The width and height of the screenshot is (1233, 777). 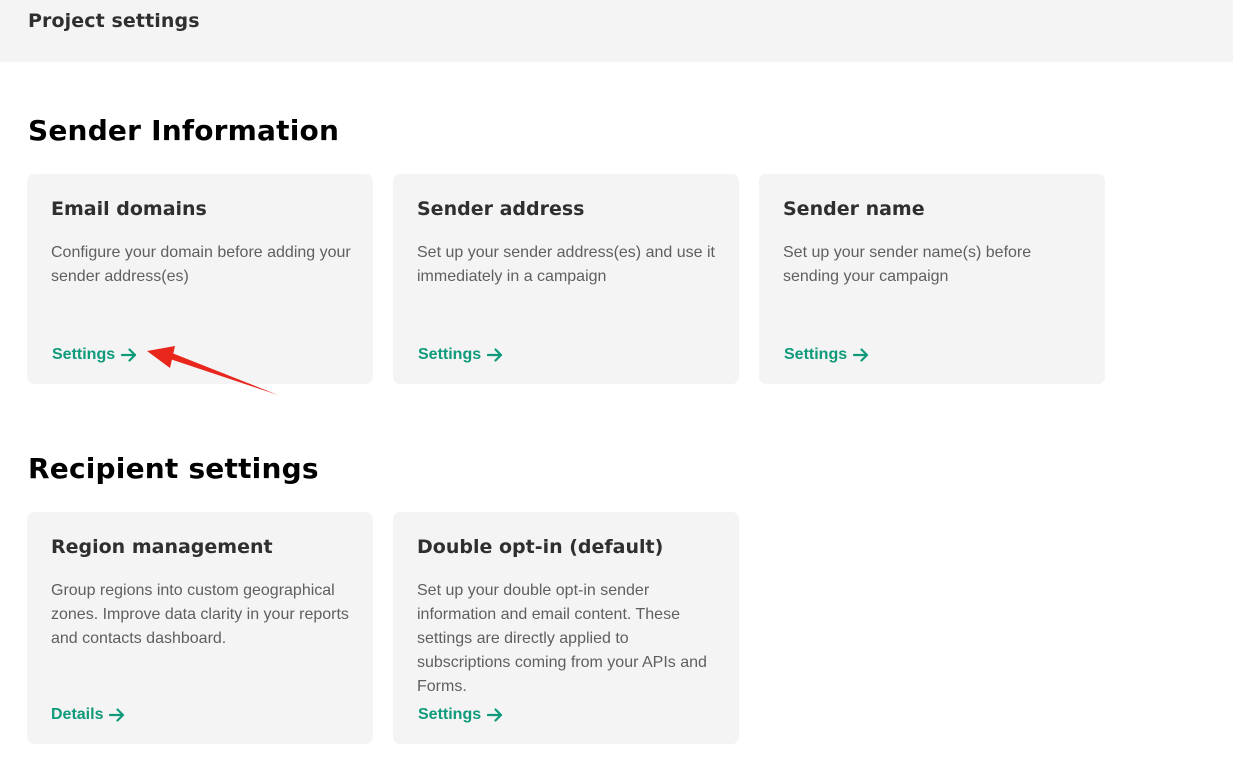 What do you see at coordinates (162, 547) in the screenshot?
I see `card-title: Region management` at bounding box center [162, 547].